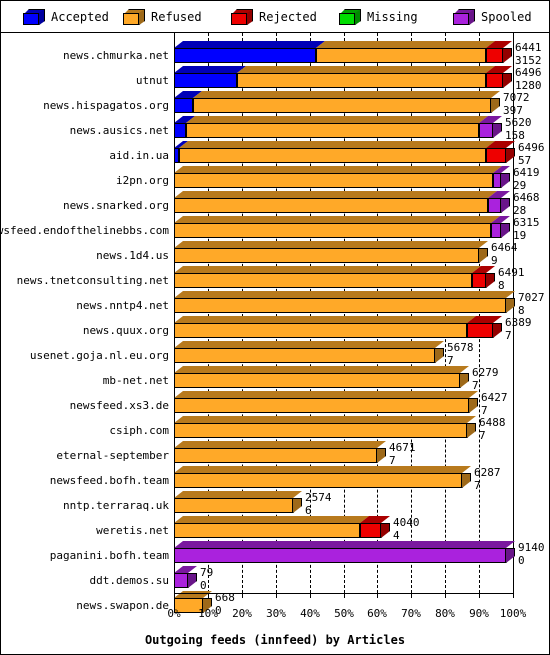  What do you see at coordinates (526, 179) in the screenshot?
I see `bar-value-labels: 6419 29` at bounding box center [526, 179].